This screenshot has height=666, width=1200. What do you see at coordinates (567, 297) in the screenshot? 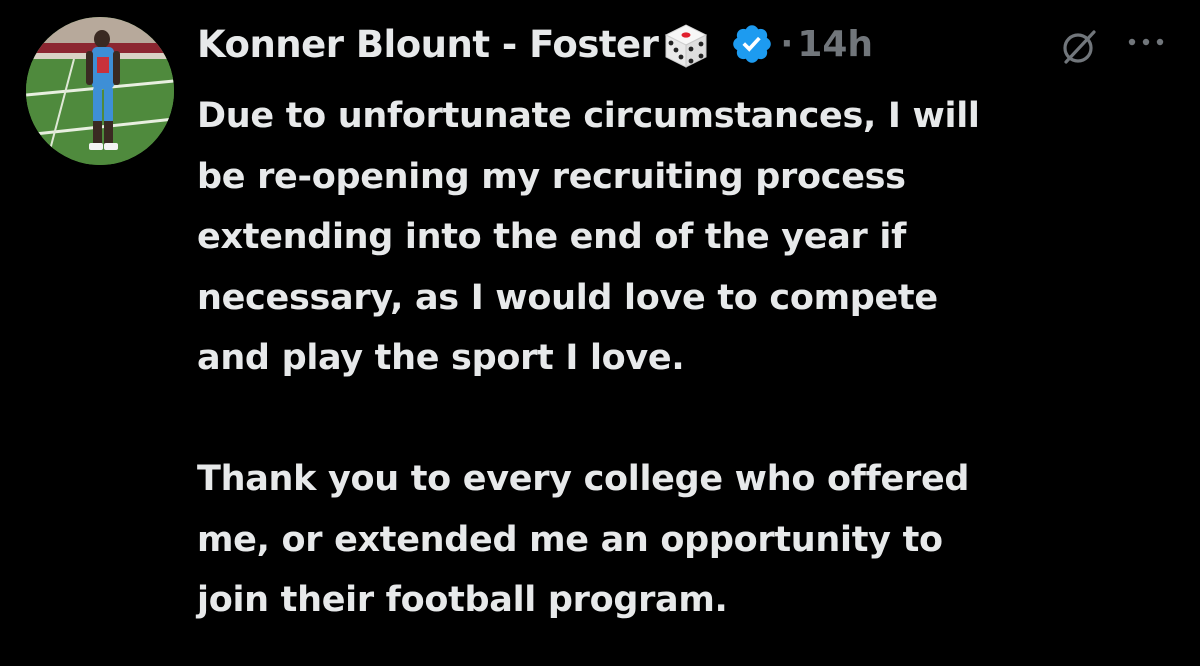
I see `tweet-text-line: necessary, as I would love to compete` at bounding box center [567, 297].